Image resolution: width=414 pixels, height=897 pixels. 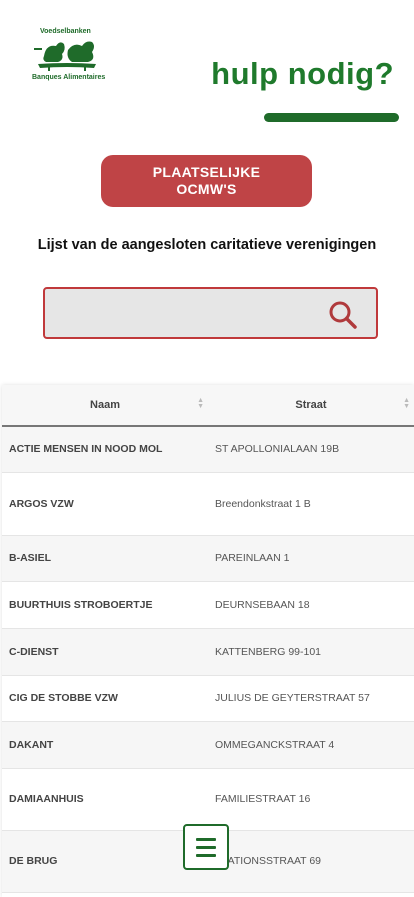 I want to click on cell-straat: JULIUS DE GEYTERSTRAAT 57, so click(x=311, y=698).